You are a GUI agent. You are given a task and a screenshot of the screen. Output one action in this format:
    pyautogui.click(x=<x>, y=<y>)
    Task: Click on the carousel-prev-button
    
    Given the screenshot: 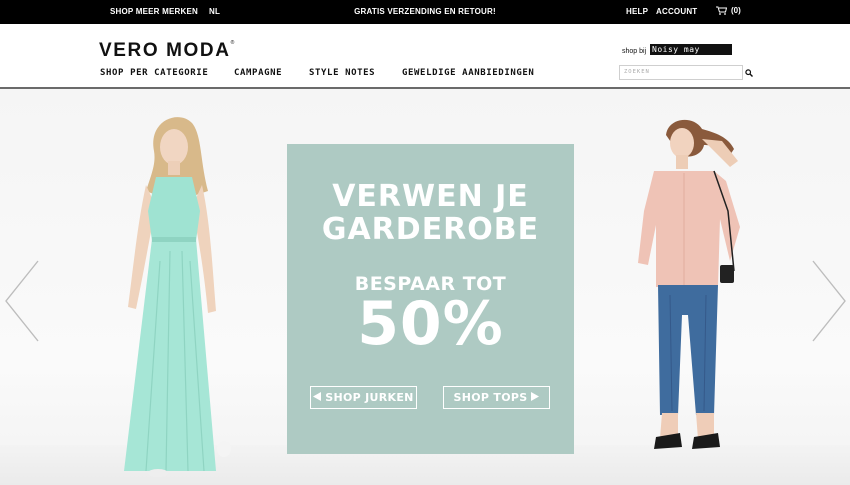 What is the action you would take?
    pyautogui.click(x=22, y=303)
    